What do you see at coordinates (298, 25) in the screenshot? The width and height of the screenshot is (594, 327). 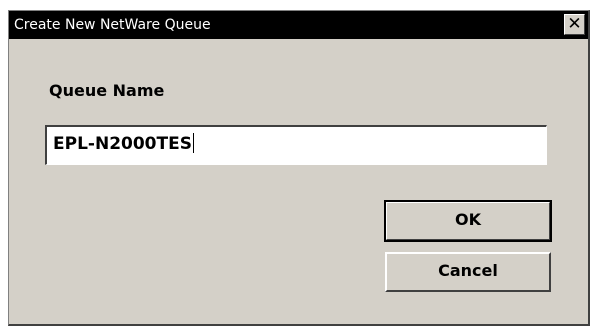 I see `title-bar: Create New NetWare Queue ✕` at bounding box center [298, 25].